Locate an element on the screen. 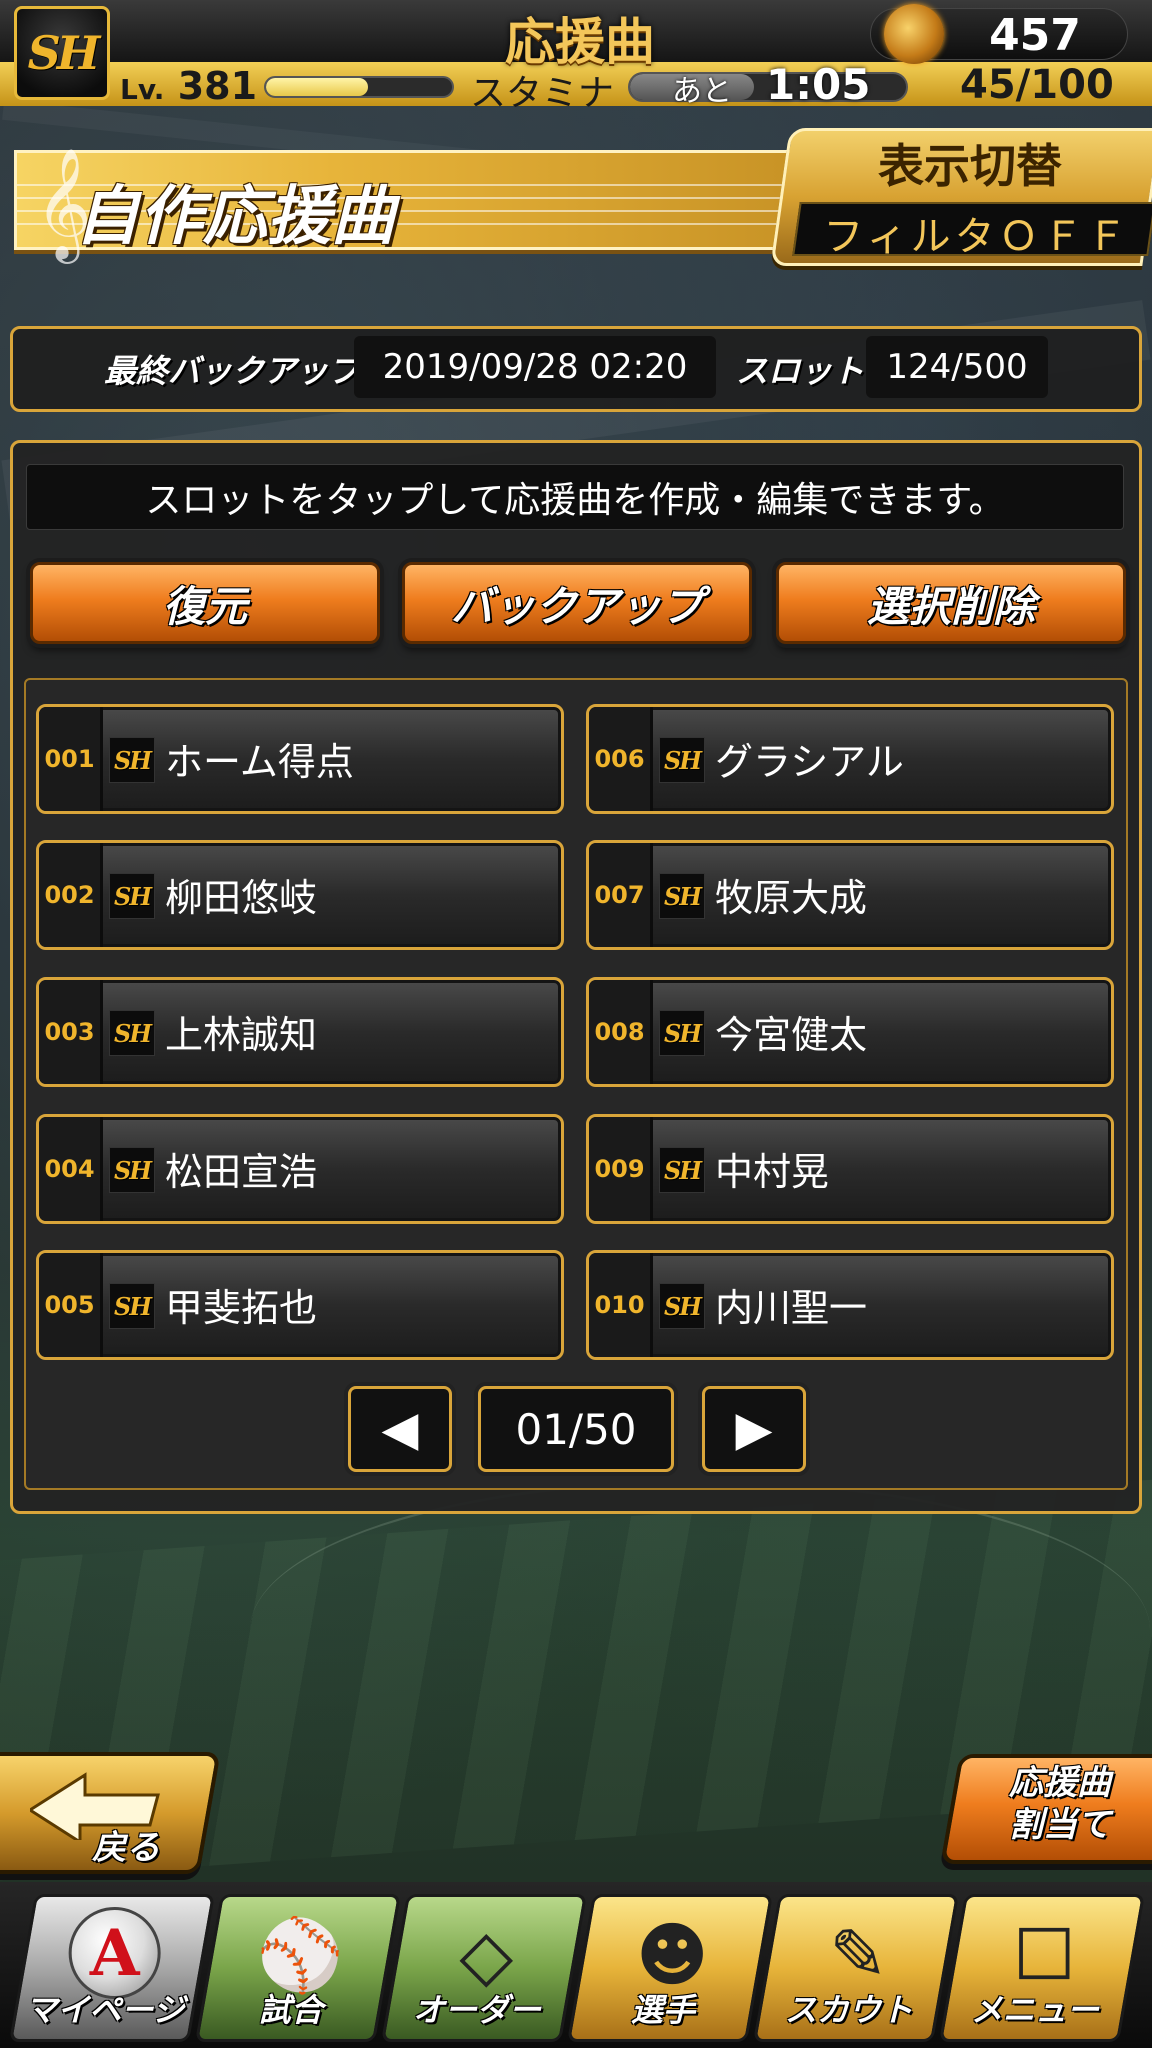  song-slot: 008 SH 今宮健太 is located at coordinates (850, 1032).